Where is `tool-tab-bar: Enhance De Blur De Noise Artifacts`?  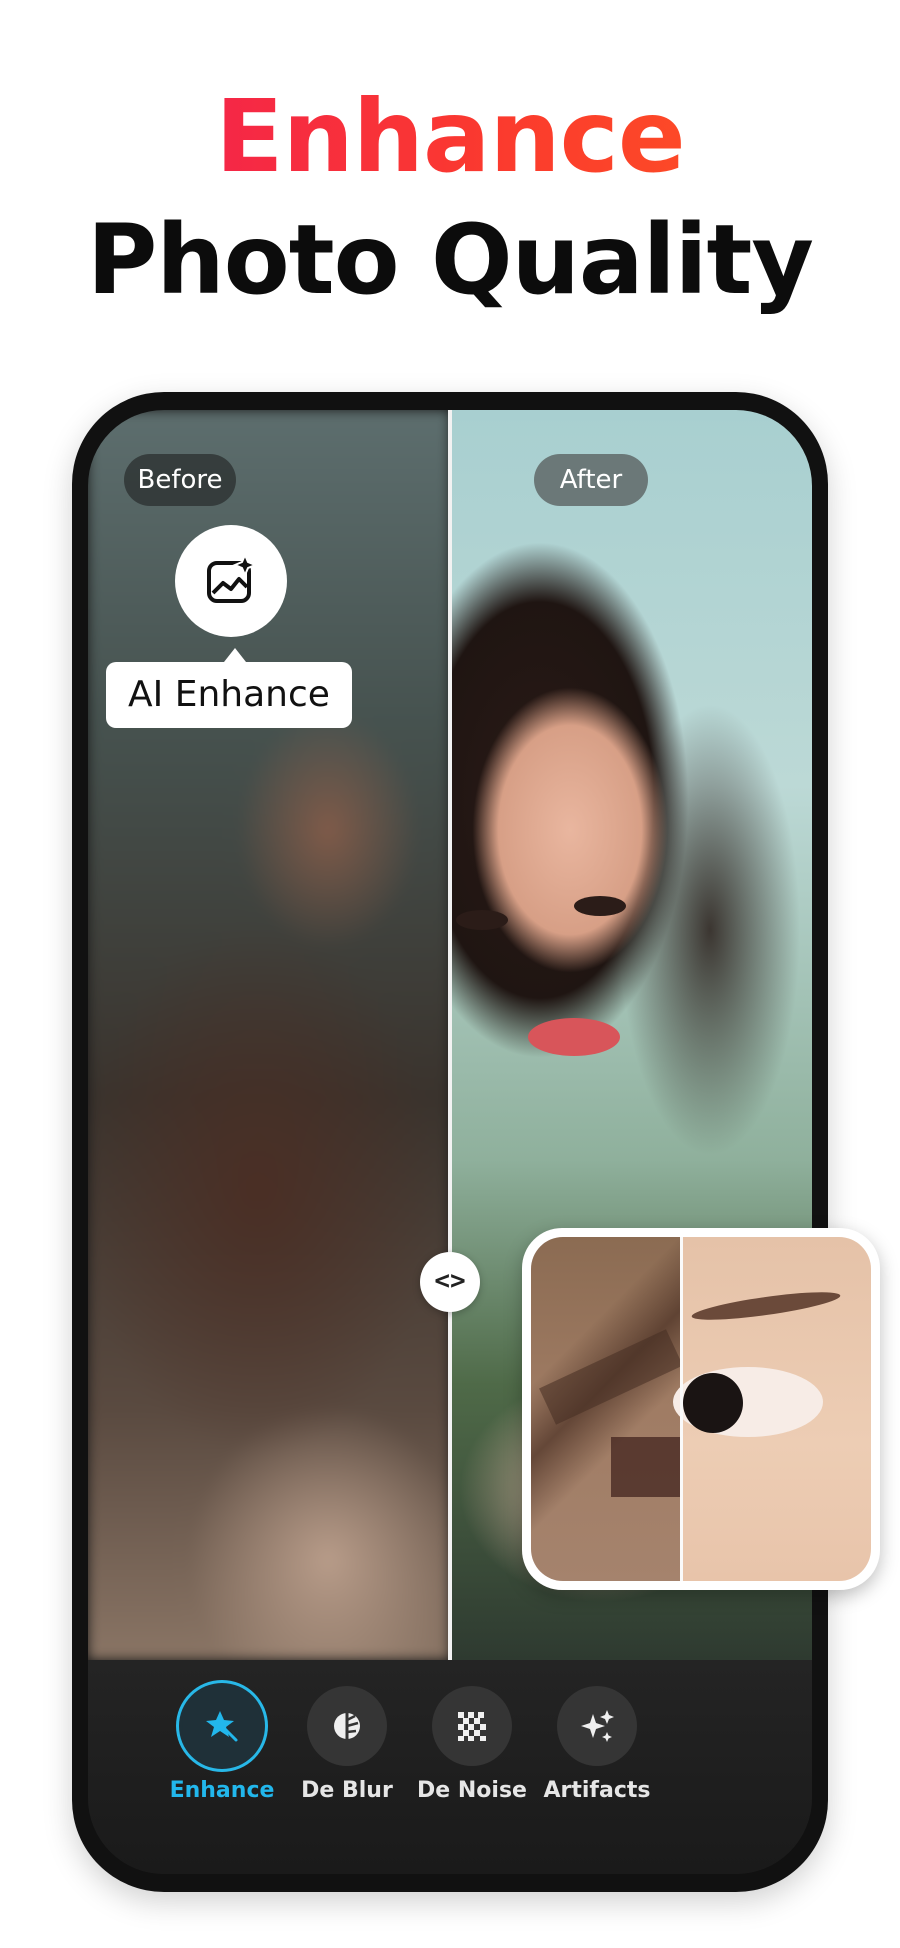
tool-tab-bar: Enhance De Blur De Noise Artifacts is located at coordinates (450, 1767).